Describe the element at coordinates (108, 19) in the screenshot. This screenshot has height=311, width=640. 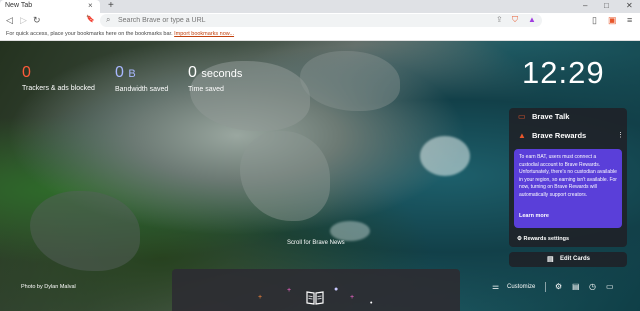
I see `search-icon: ⌕` at that location.